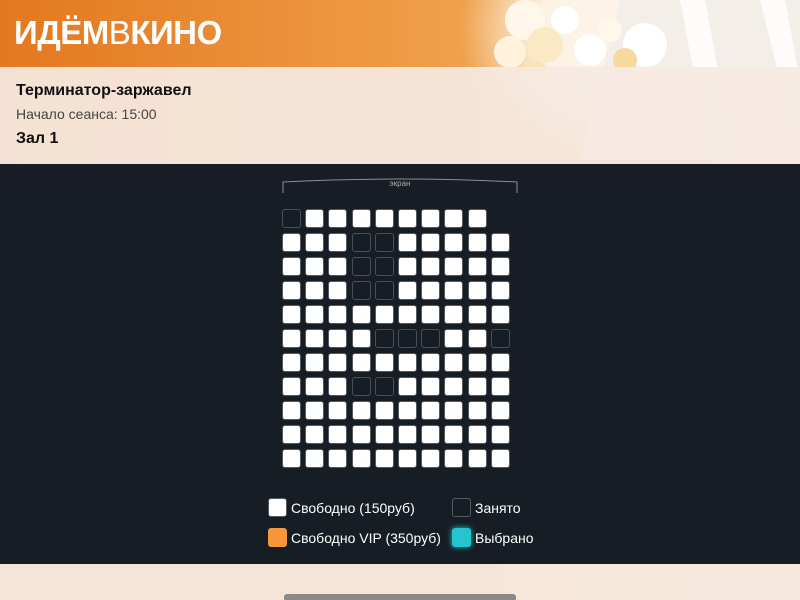  I want to click on site-logo: ИДЁМВКИНО, so click(118, 33).